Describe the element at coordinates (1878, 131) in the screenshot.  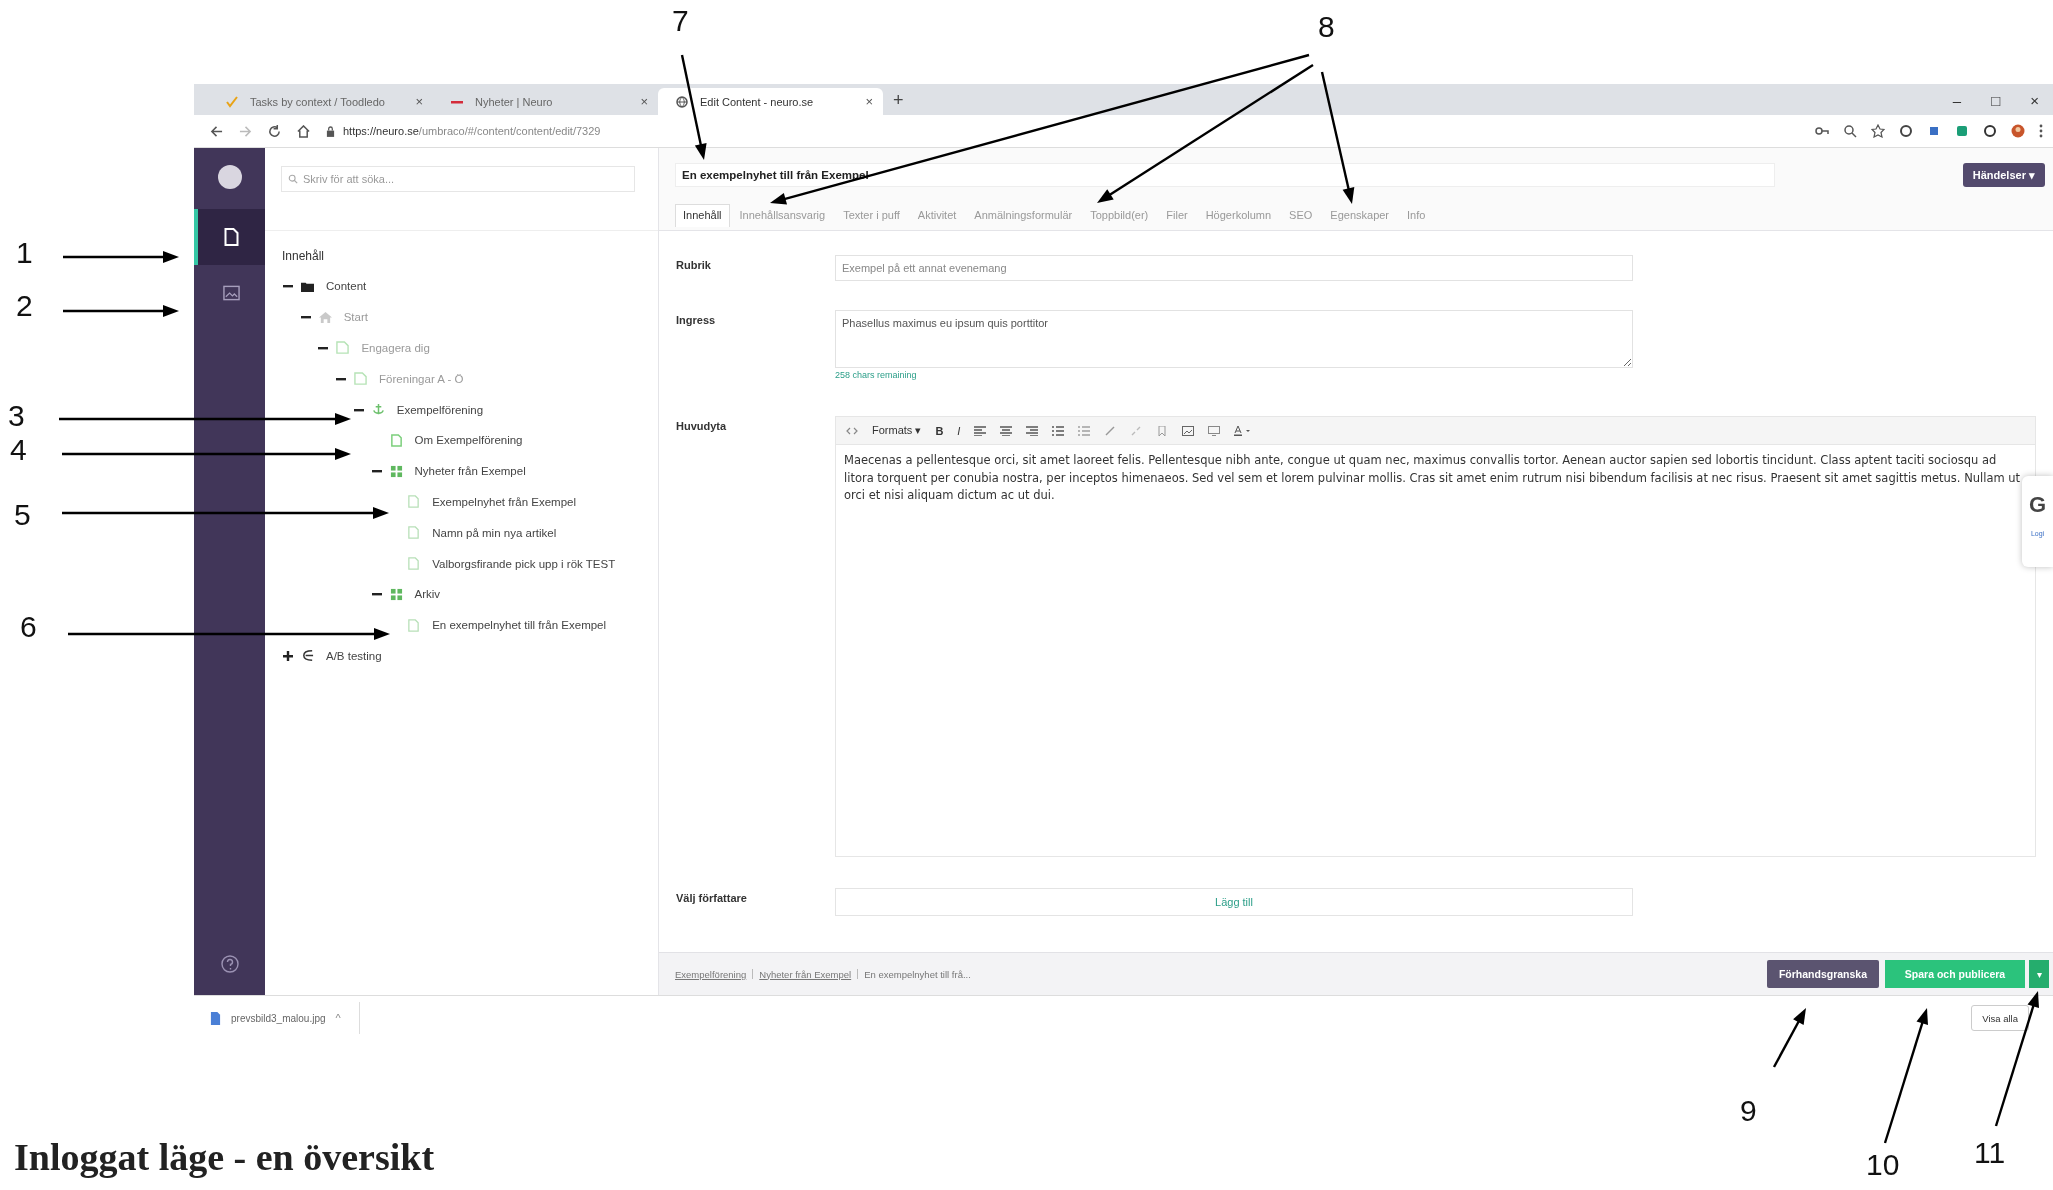
I see `star-icon` at that location.